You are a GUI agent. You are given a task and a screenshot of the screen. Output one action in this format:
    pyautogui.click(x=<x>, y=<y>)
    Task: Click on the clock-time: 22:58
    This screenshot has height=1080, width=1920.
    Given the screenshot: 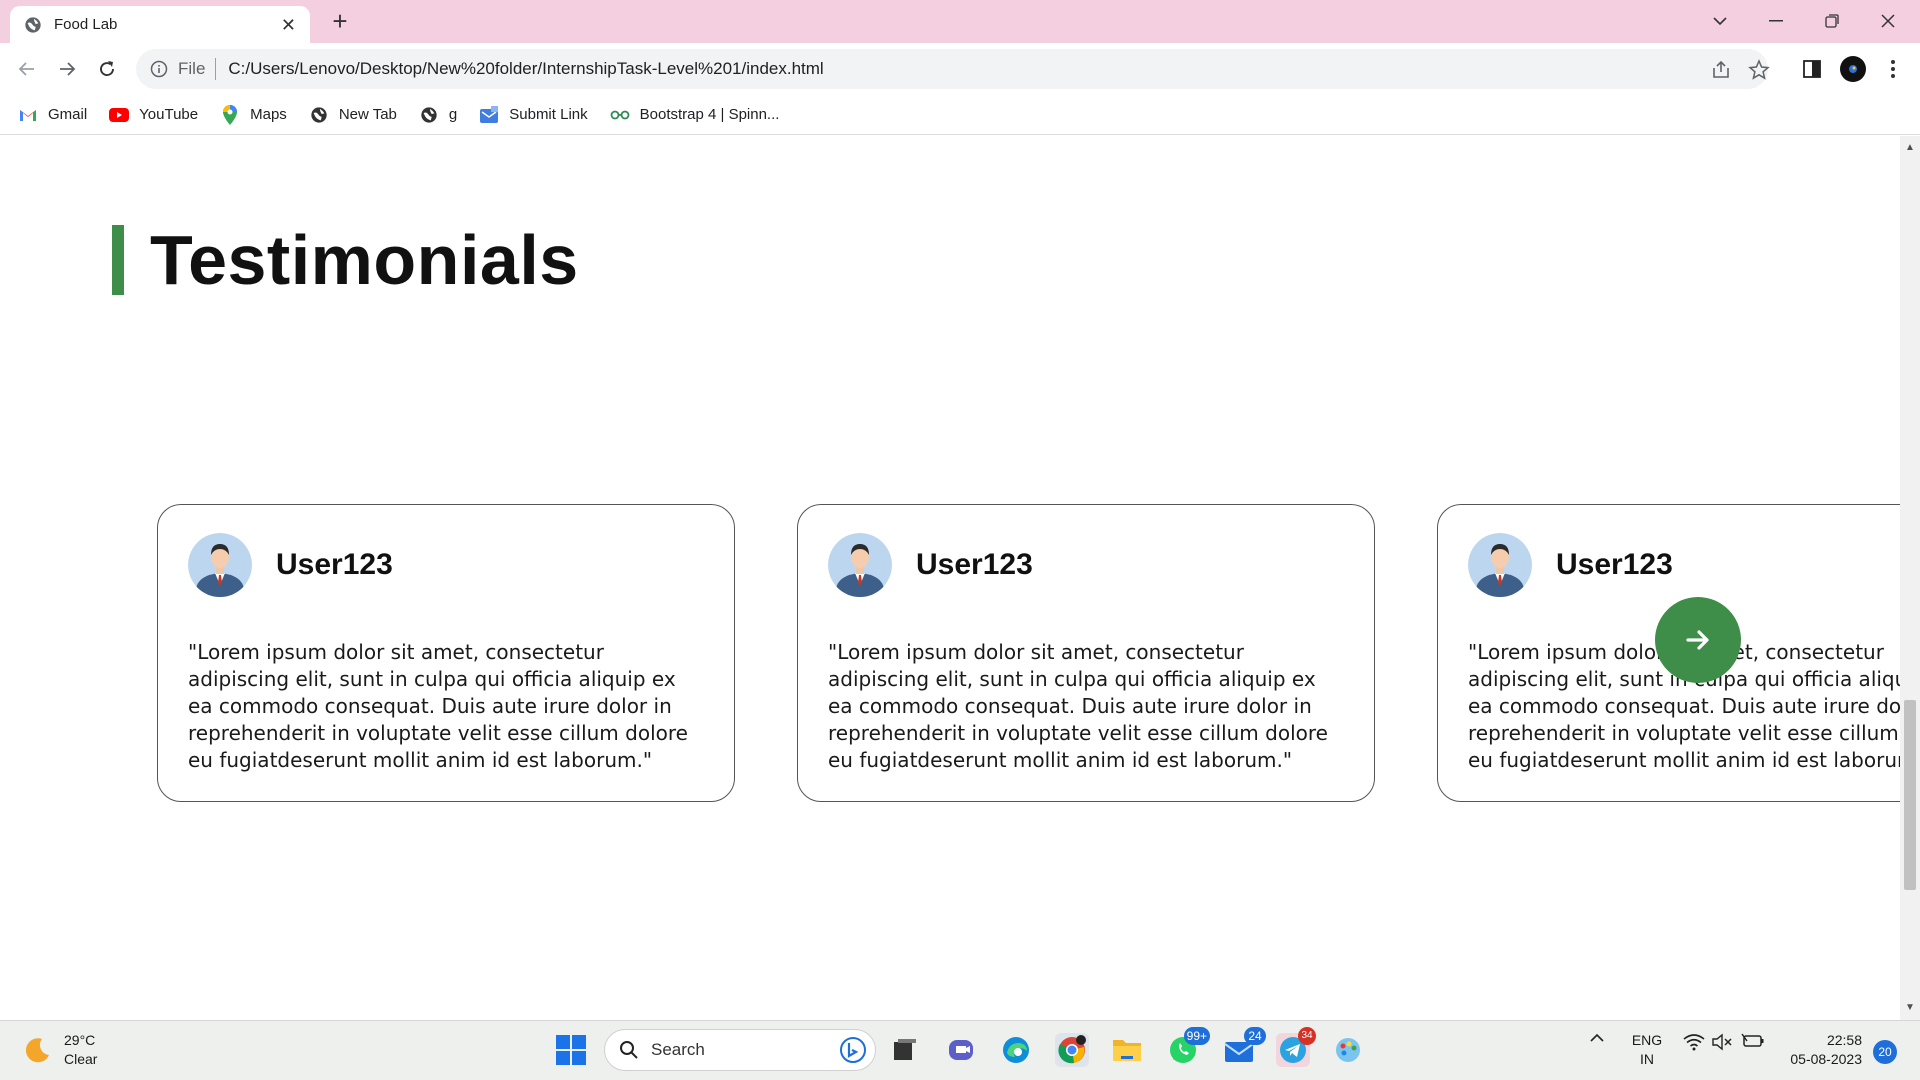 What is the action you would take?
    pyautogui.click(x=1844, y=1040)
    